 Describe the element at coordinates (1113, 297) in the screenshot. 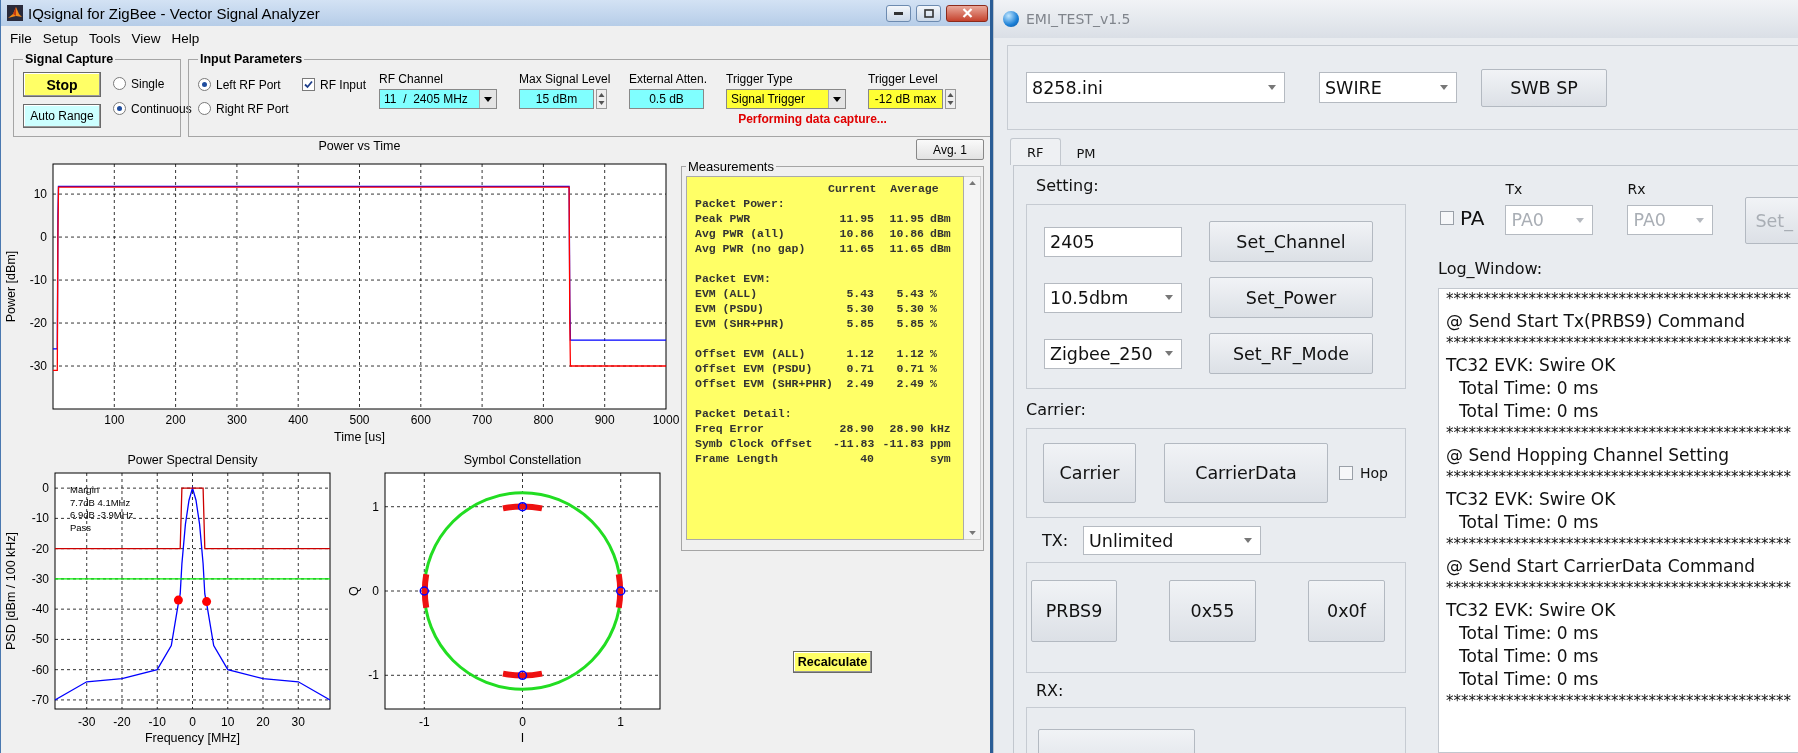

I see `dropdown: 10.5dbm` at that location.